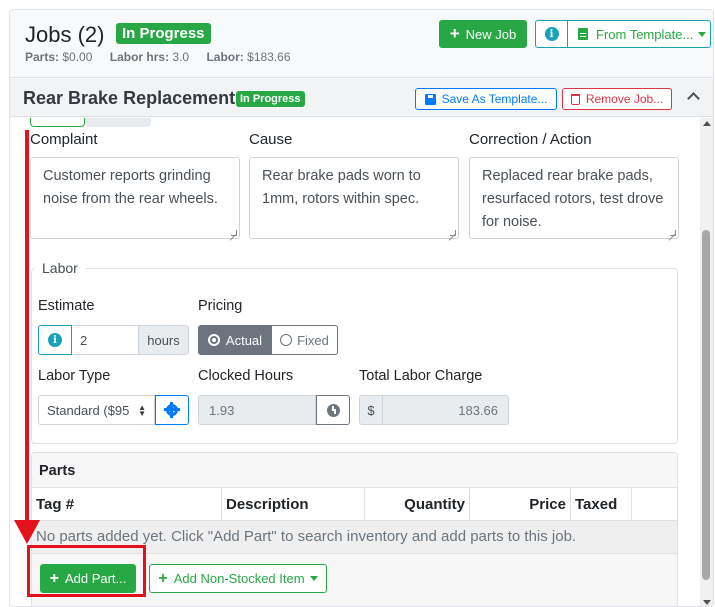 The width and height of the screenshot is (715, 607). I want to click on stat-parts-label: Parts:, so click(42, 57).